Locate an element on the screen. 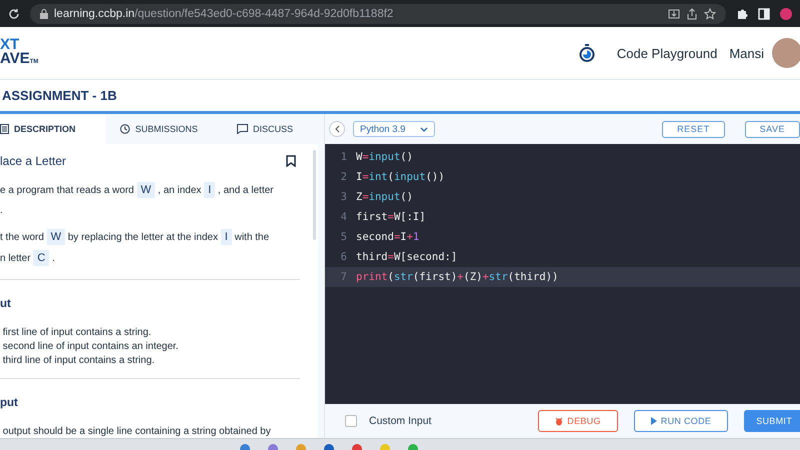 The image size is (800, 450). question-title: lace a Letter is located at coordinates (33, 161).